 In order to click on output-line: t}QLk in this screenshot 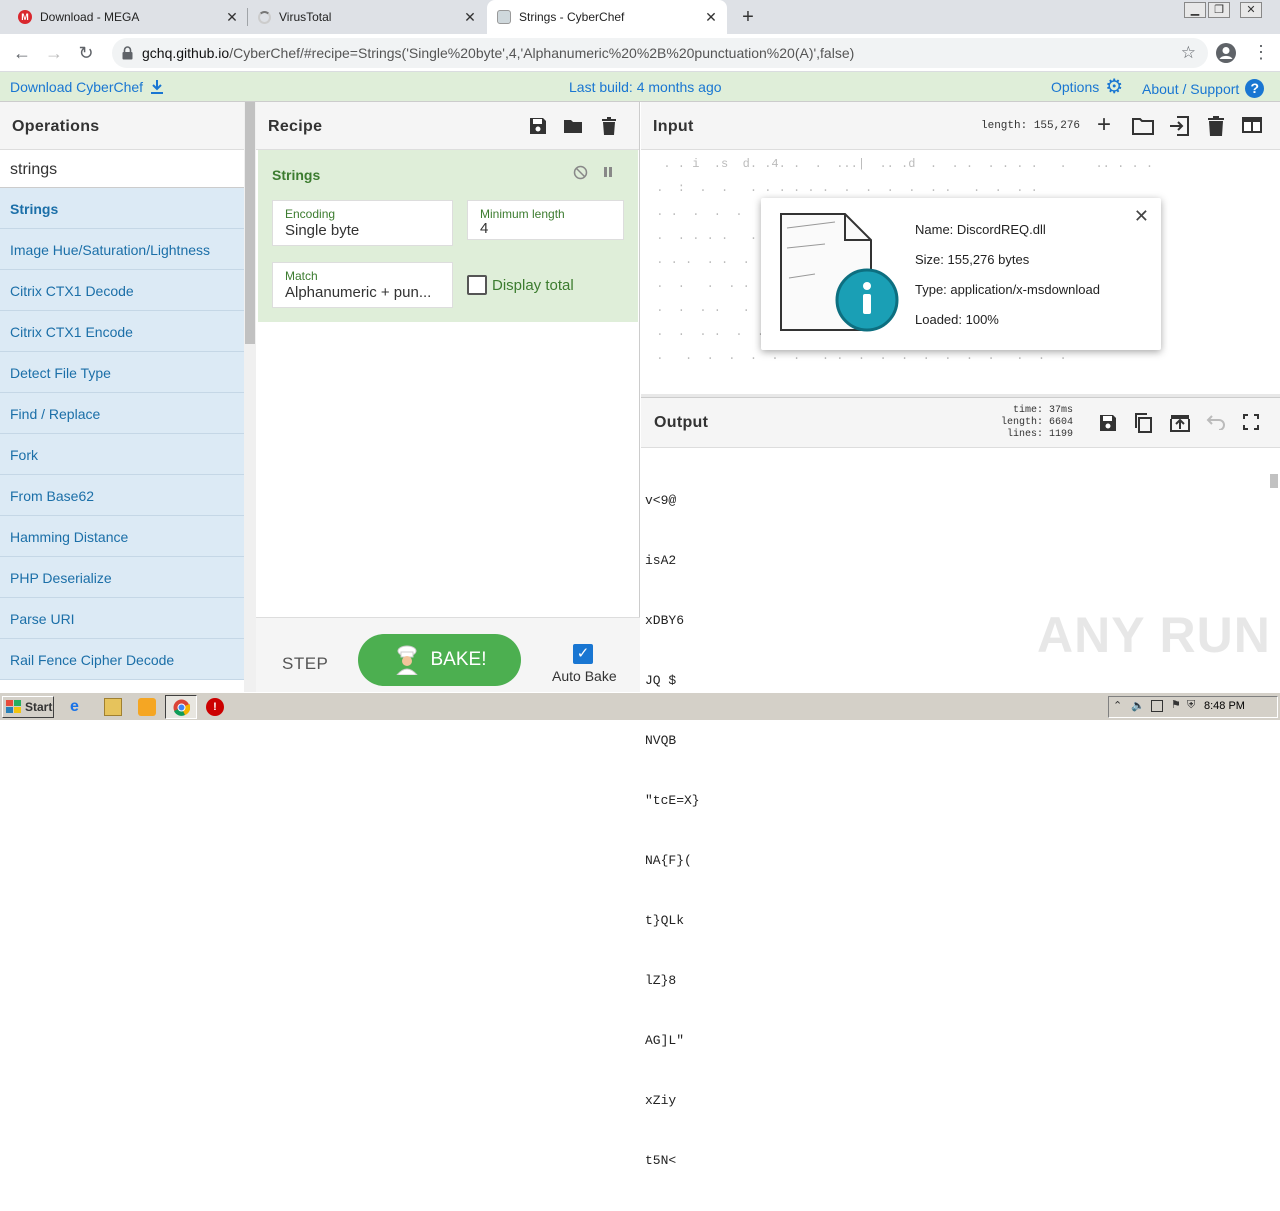, I will do `click(665, 920)`.